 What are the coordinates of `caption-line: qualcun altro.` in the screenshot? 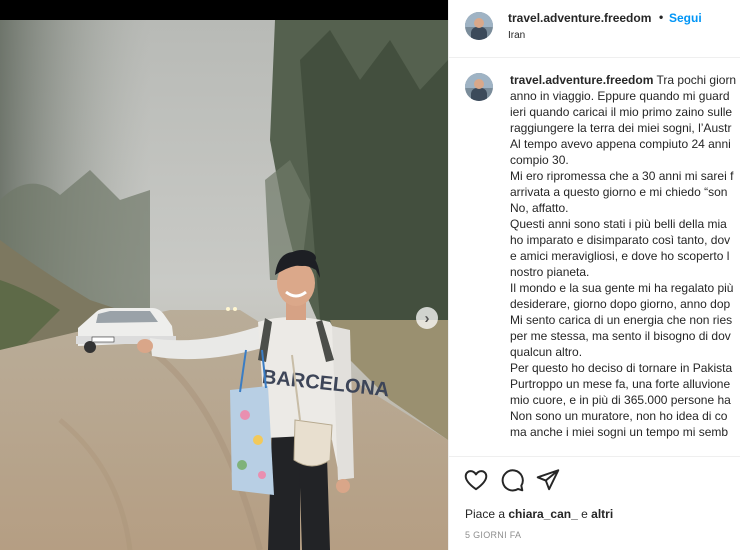 It's located at (546, 352).